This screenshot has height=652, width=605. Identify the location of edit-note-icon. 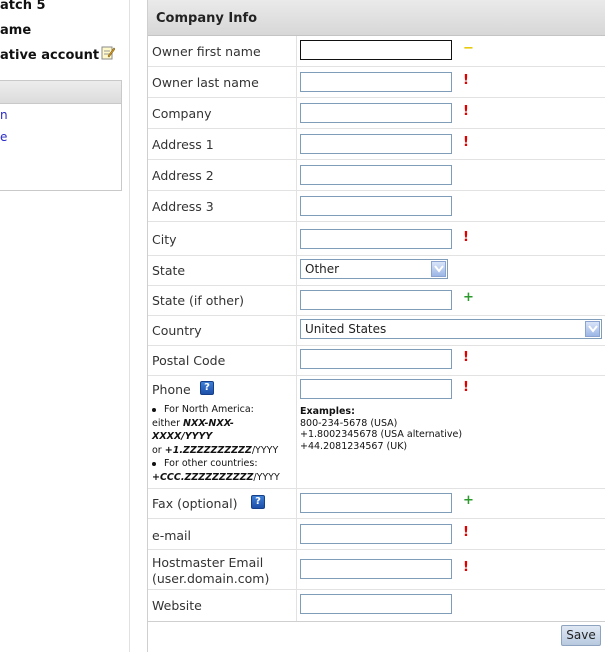
(108, 52).